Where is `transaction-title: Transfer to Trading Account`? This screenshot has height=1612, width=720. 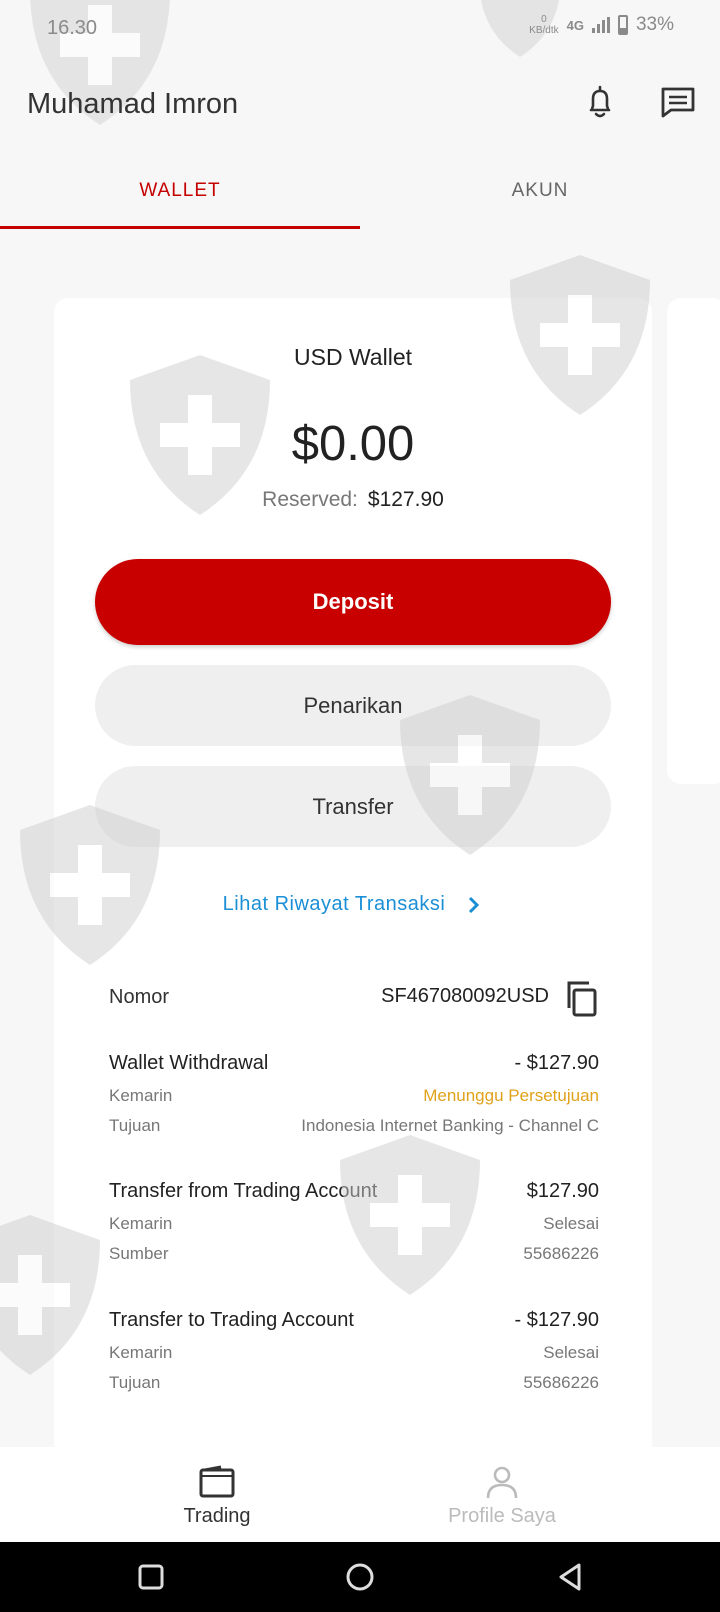 transaction-title: Transfer to Trading Account is located at coordinates (231, 1320).